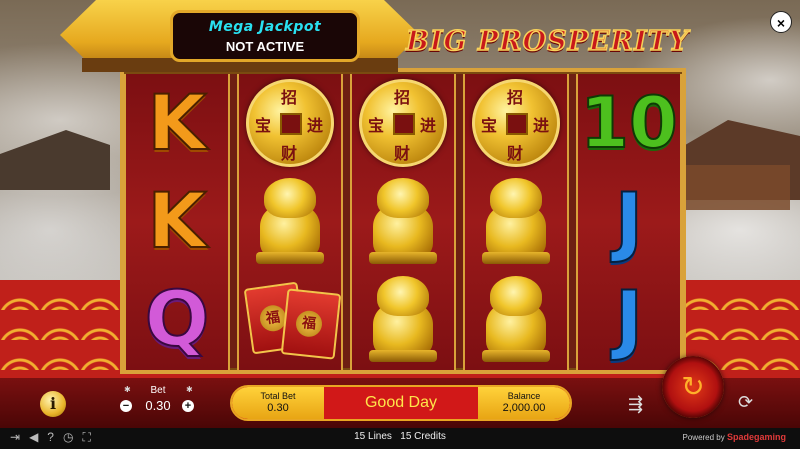 The width and height of the screenshot is (800, 449). I want to click on balance-label: Balance, so click(524, 396).